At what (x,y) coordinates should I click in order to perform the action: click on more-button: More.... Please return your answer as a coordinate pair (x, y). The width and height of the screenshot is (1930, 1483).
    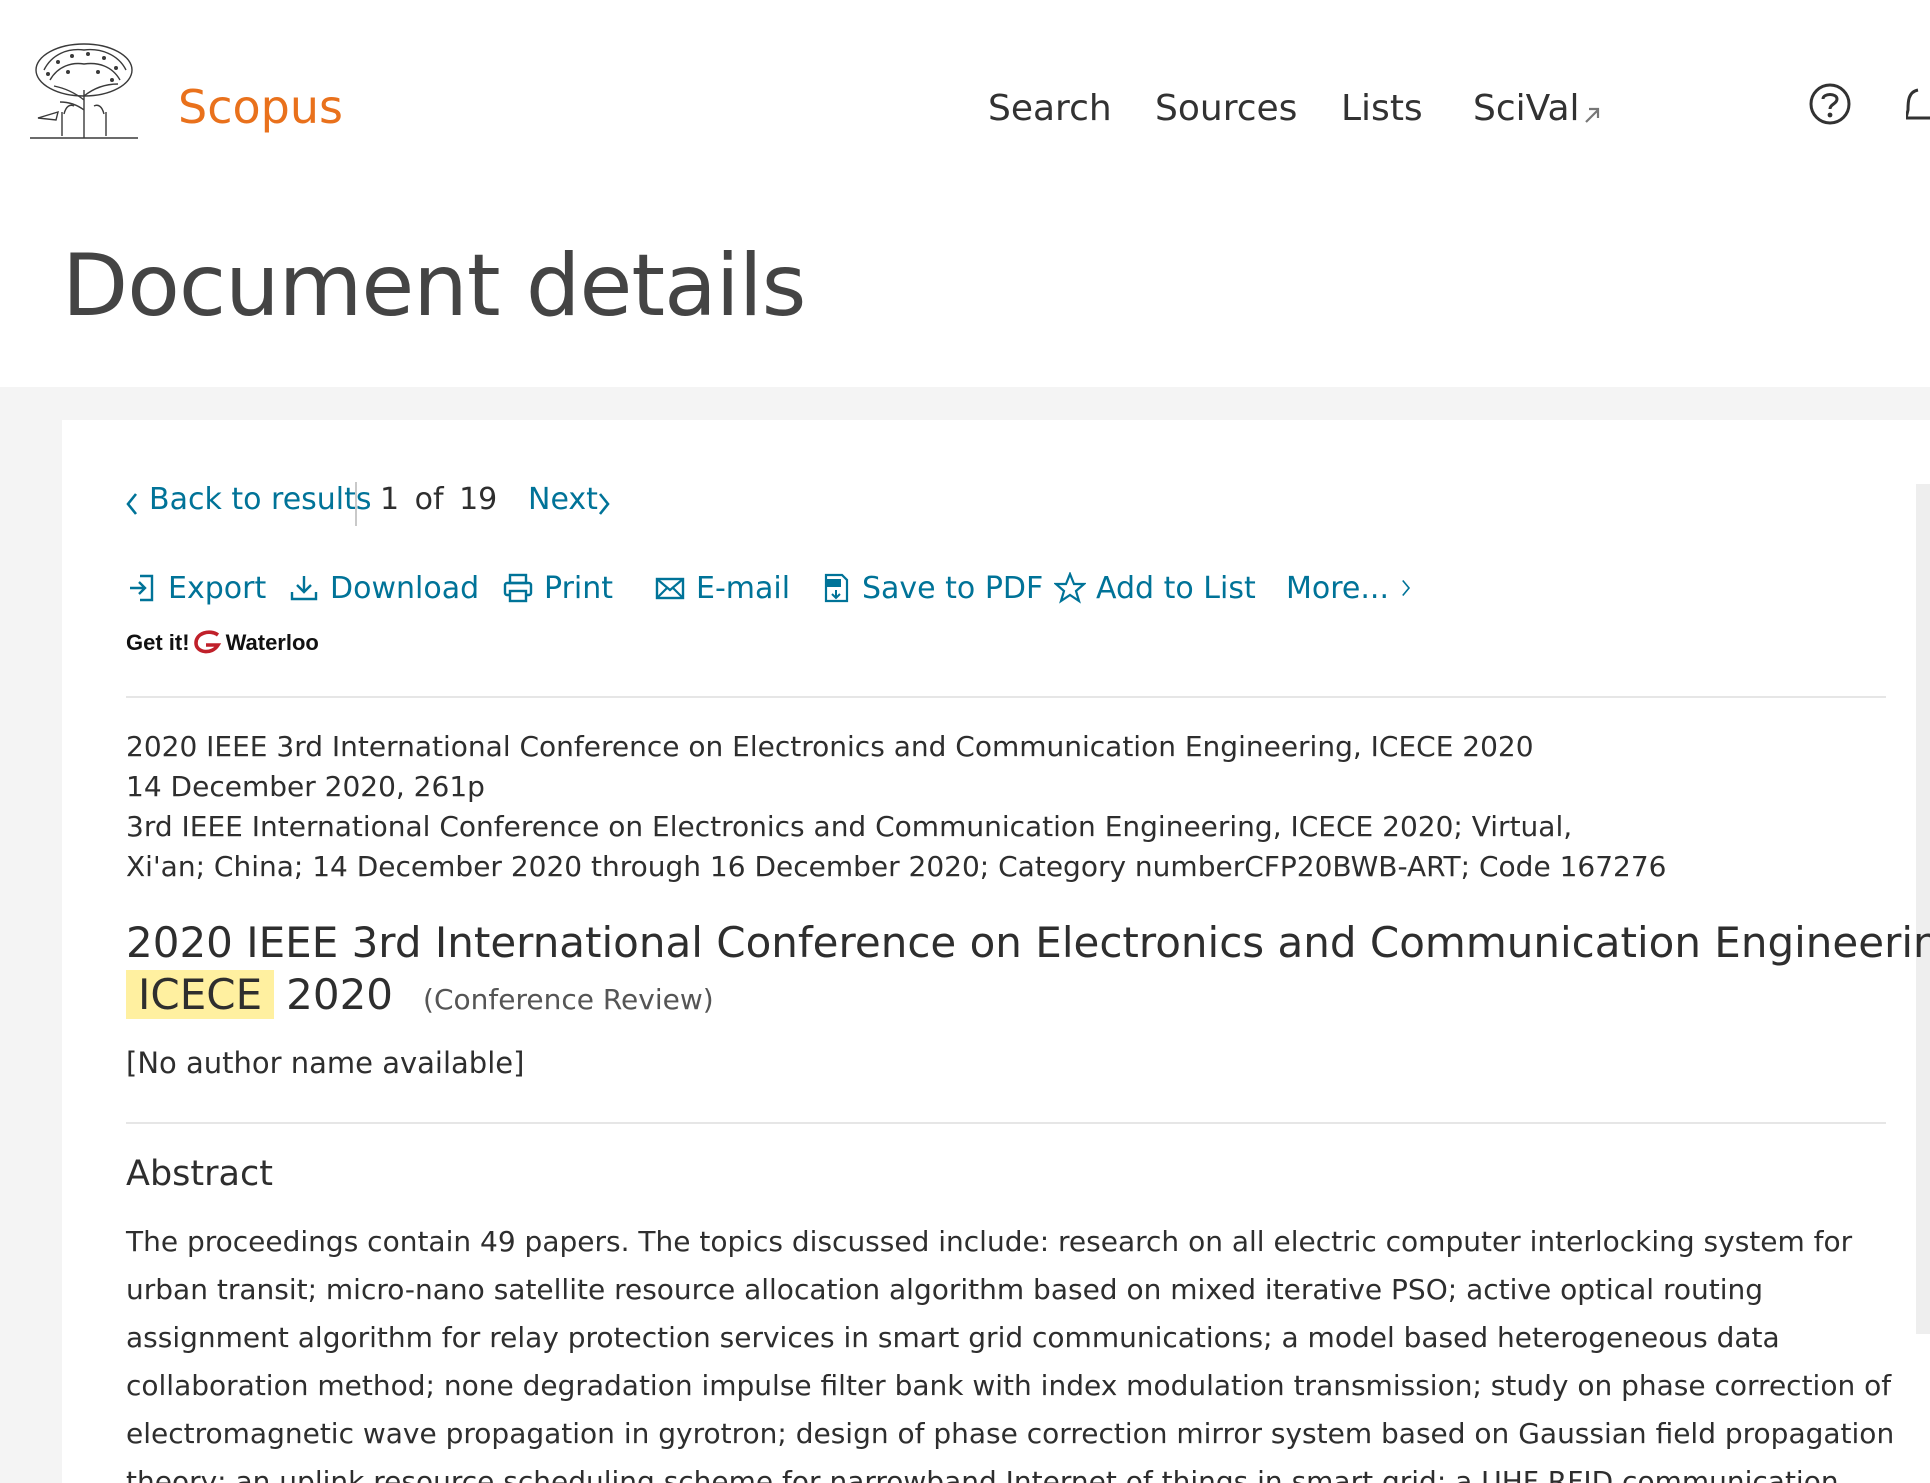
    Looking at the image, I should click on (1352, 588).